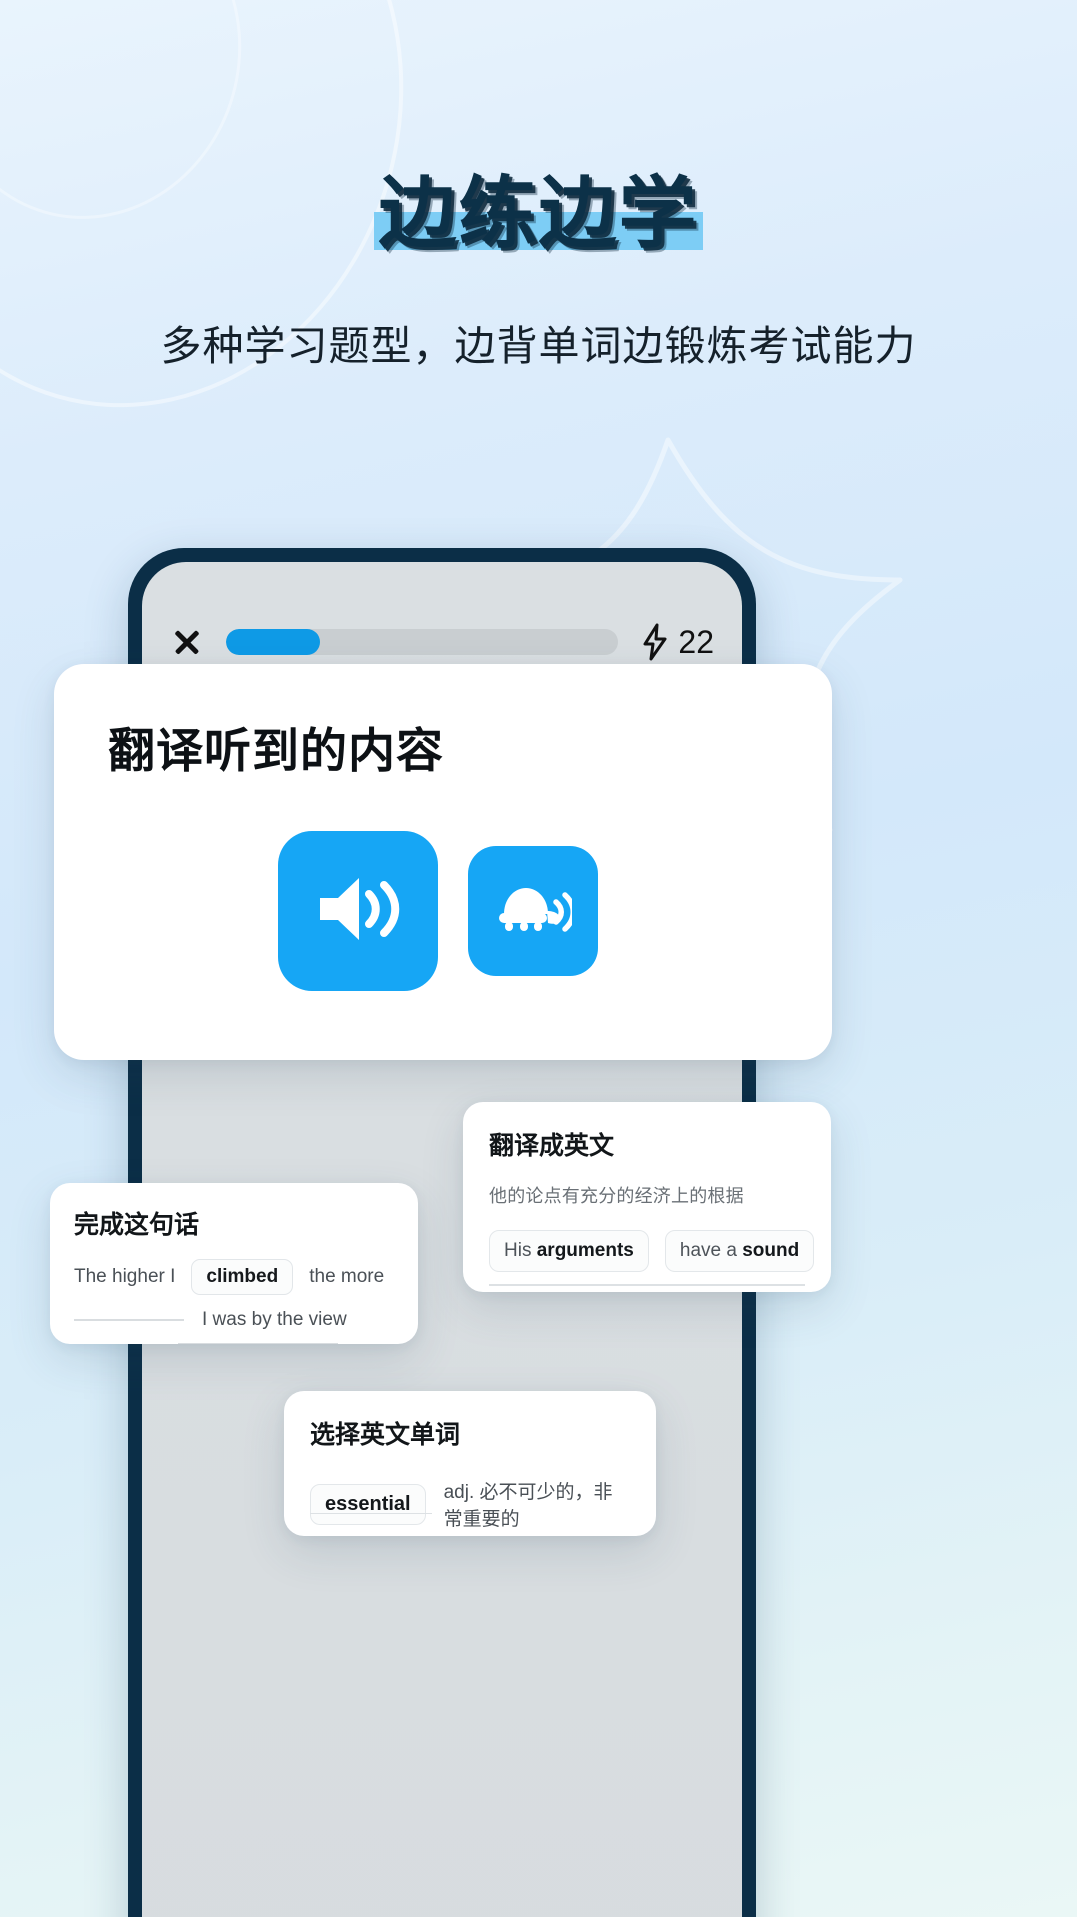 This screenshot has height=1917, width=1077. I want to click on translate-prompt-text: 他的论点有充分的经济上的根据, so click(616, 1196).